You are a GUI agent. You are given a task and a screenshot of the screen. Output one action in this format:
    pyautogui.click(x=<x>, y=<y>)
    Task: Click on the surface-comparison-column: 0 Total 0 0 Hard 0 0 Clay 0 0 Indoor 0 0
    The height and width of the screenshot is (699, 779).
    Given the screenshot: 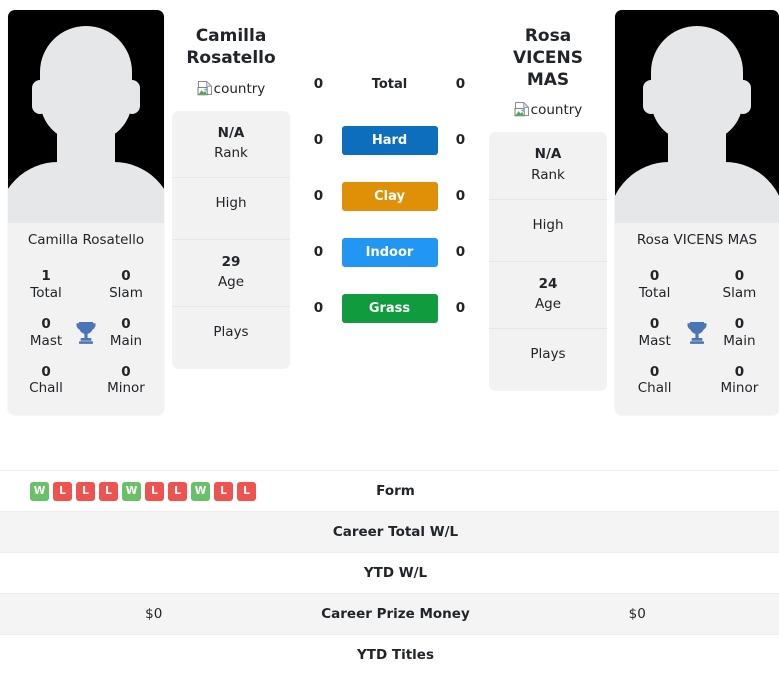 What is the action you would take?
    pyautogui.click(x=389, y=168)
    